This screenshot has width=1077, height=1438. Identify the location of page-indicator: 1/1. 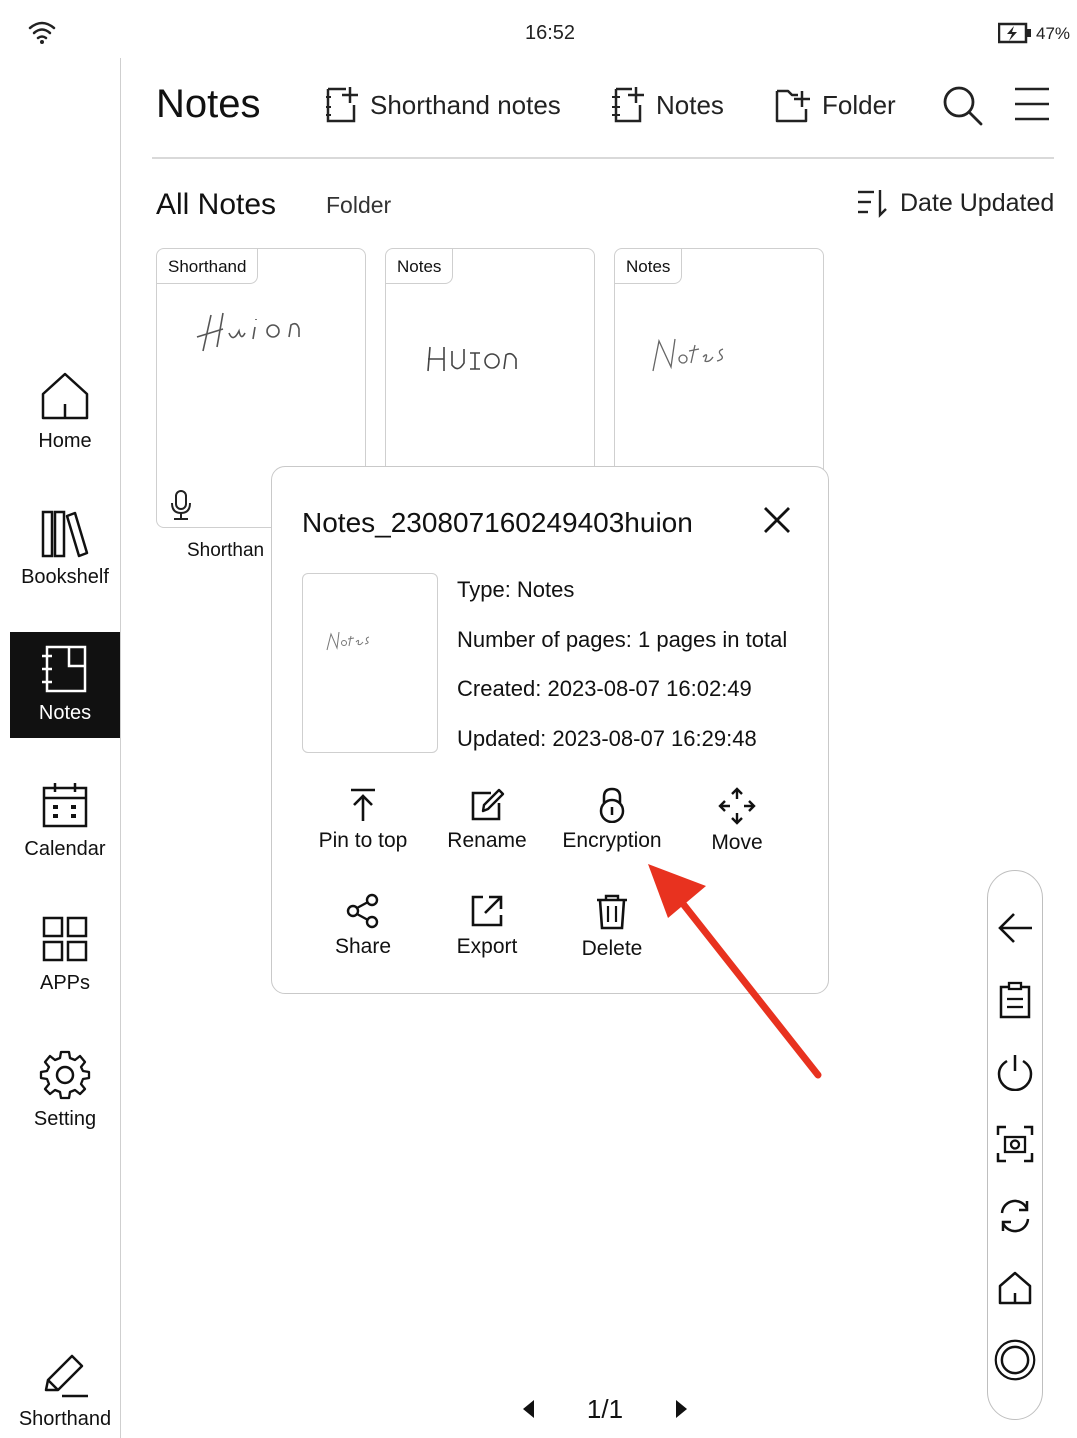
(605, 1409).